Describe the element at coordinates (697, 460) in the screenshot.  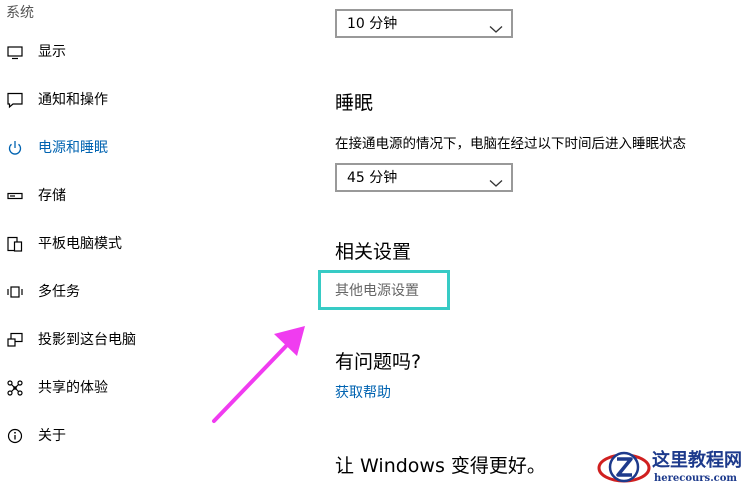
I see `watermark-title: 这里教程网` at that location.